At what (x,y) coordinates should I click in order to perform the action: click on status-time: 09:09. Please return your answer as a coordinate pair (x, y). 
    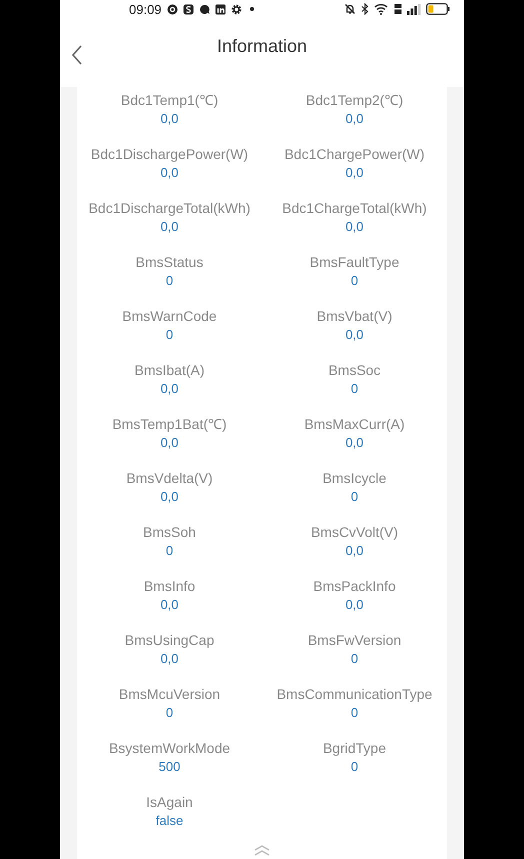
    Looking at the image, I should click on (145, 9).